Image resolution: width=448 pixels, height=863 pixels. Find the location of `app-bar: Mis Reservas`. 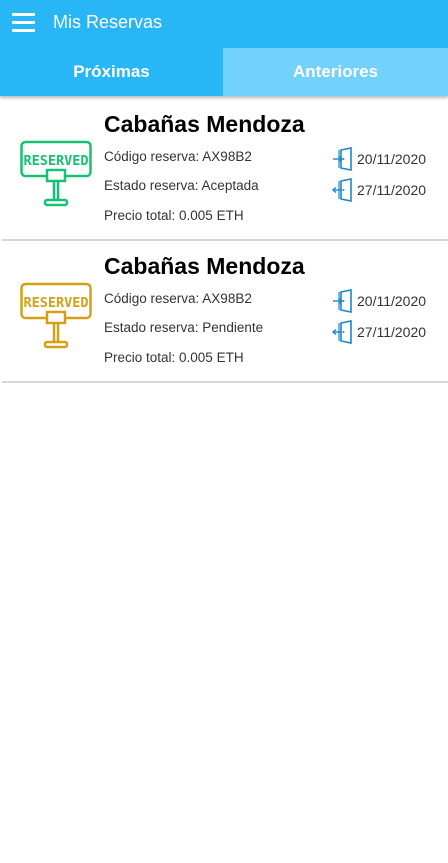

app-bar: Mis Reservas is located at coordinates (224, 24).